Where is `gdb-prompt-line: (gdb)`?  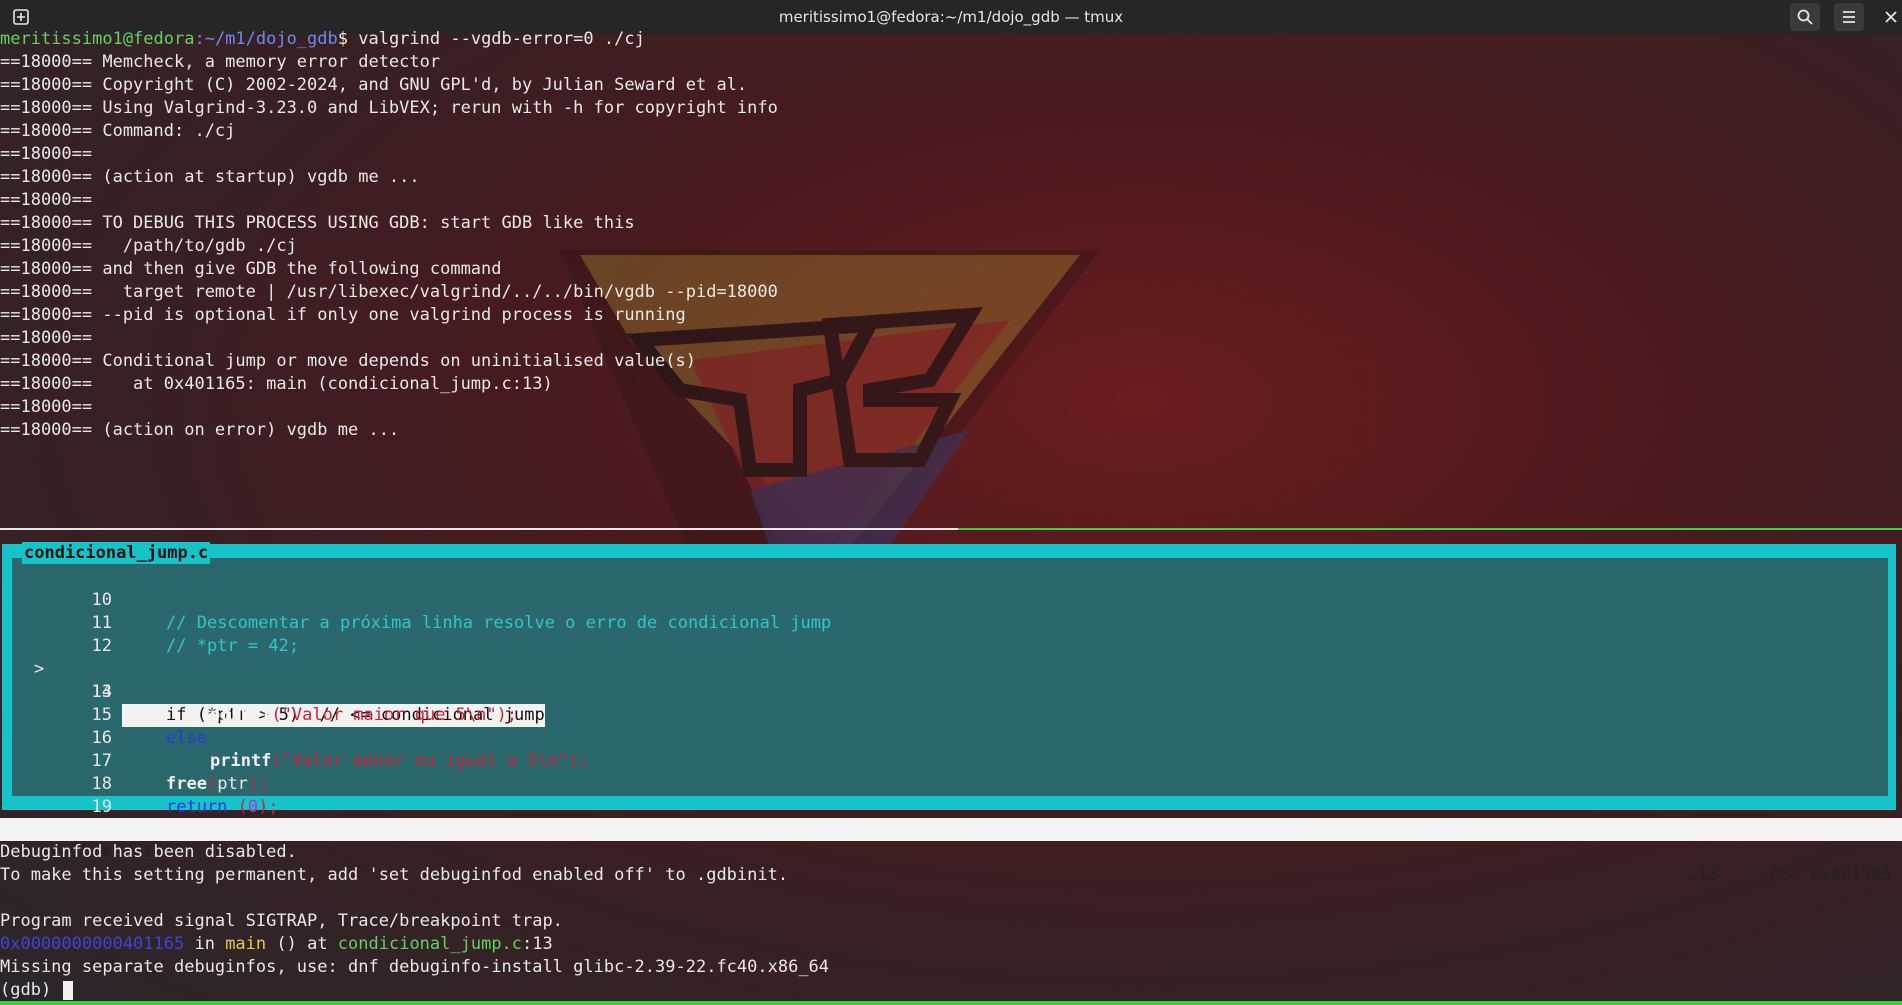
gdb-prompt-line: (gdb) is located at coordinates (37, 990).